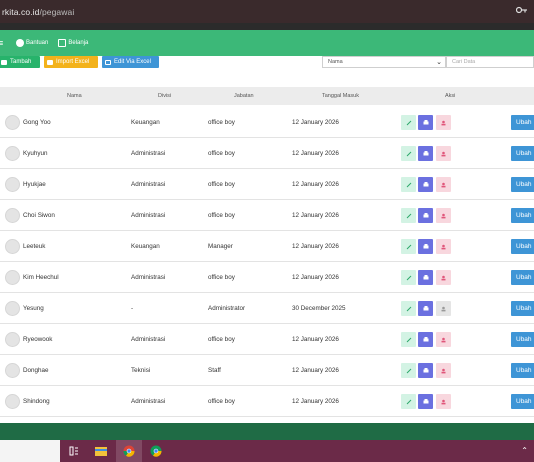  What do you see at coordinates (37, 122) in the screenshot?
I see `employee-name: Gong Yoo` at bounding box center [37, 122].